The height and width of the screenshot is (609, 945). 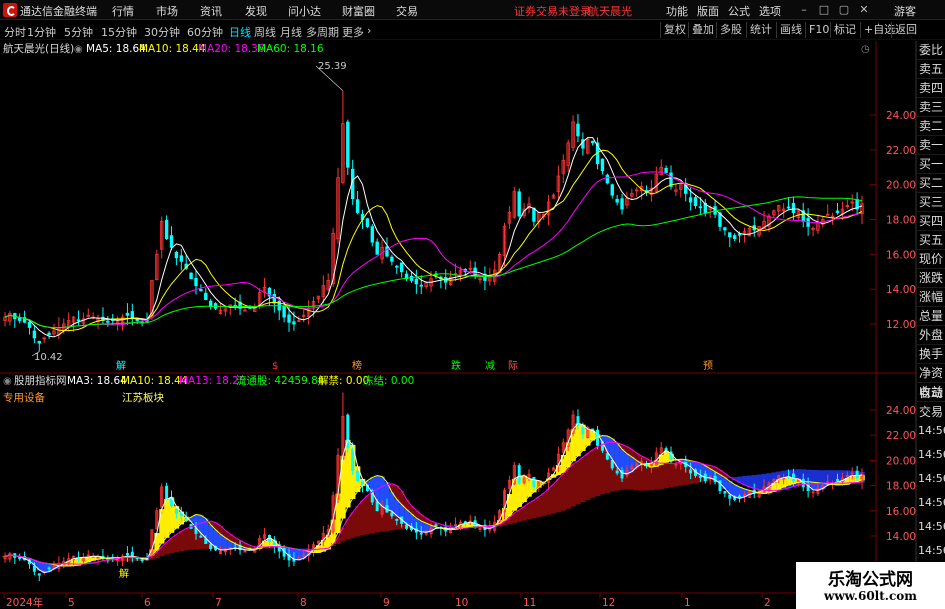 I want to click on quote-field-label: 卖四, so click(x=931, y=88).